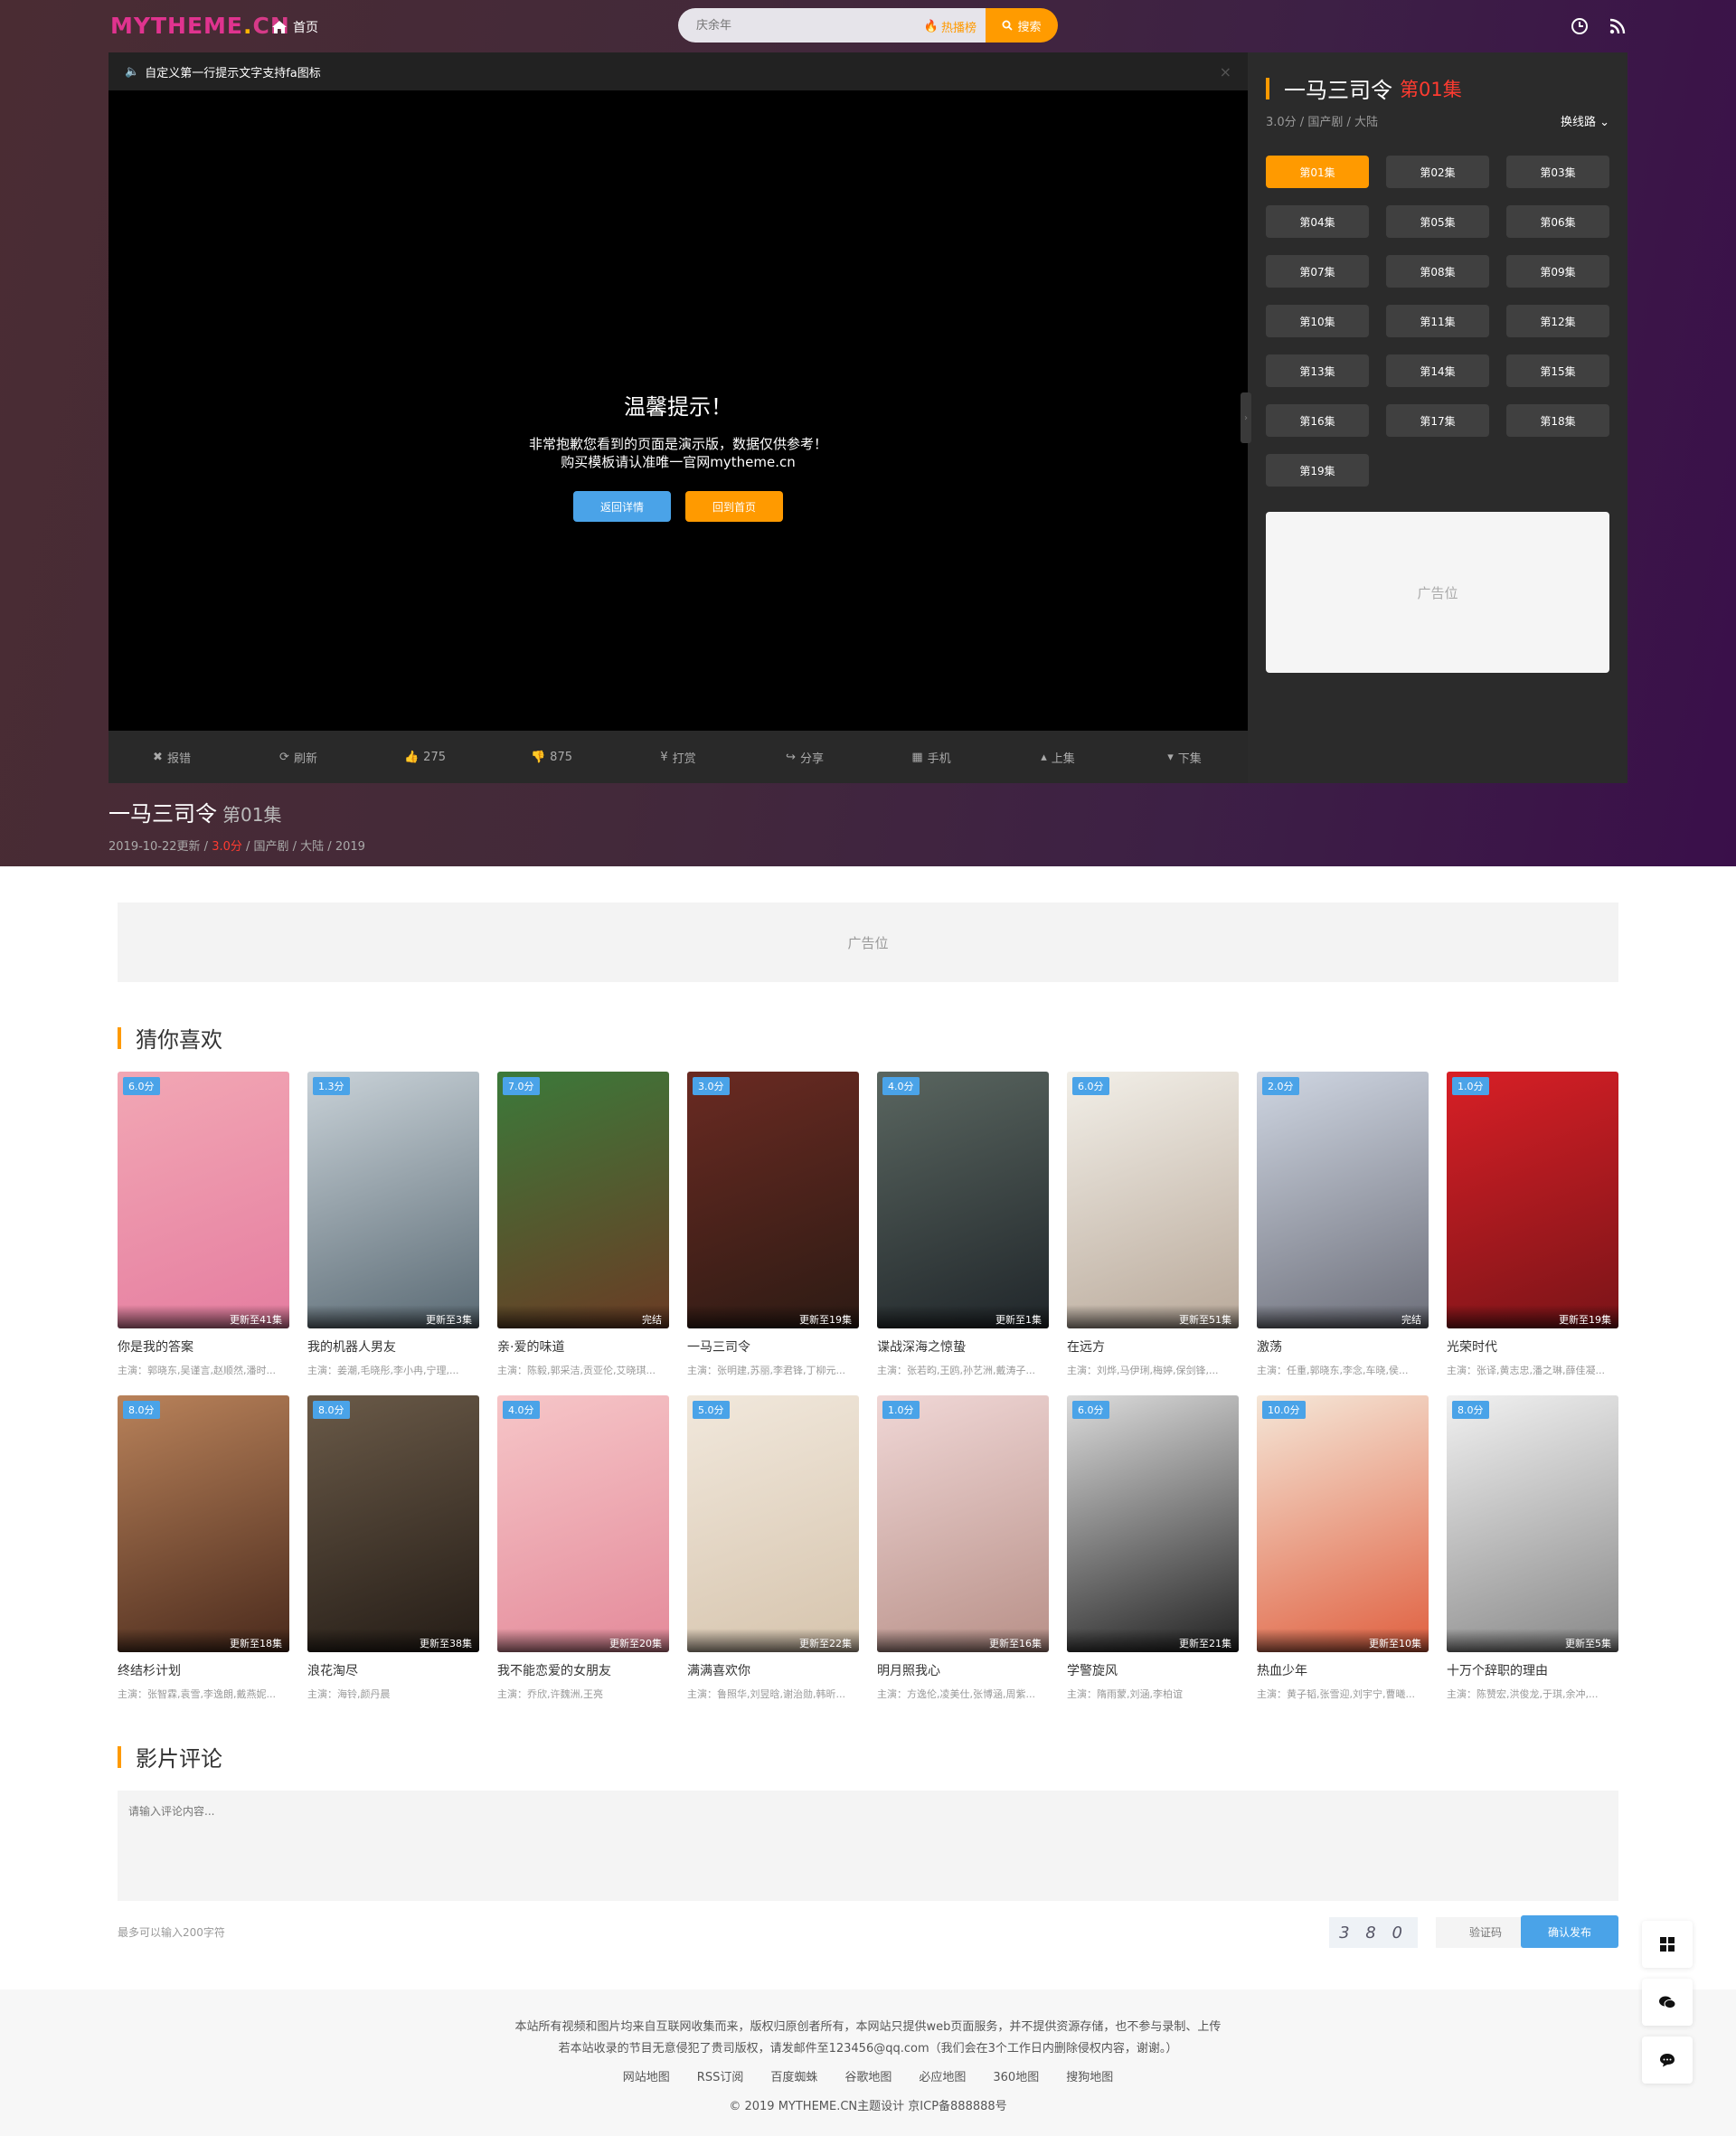 The width and height of the screenshot is (1736, 2136). I want to click on episode-button: 第03集, so click(1558, 172).